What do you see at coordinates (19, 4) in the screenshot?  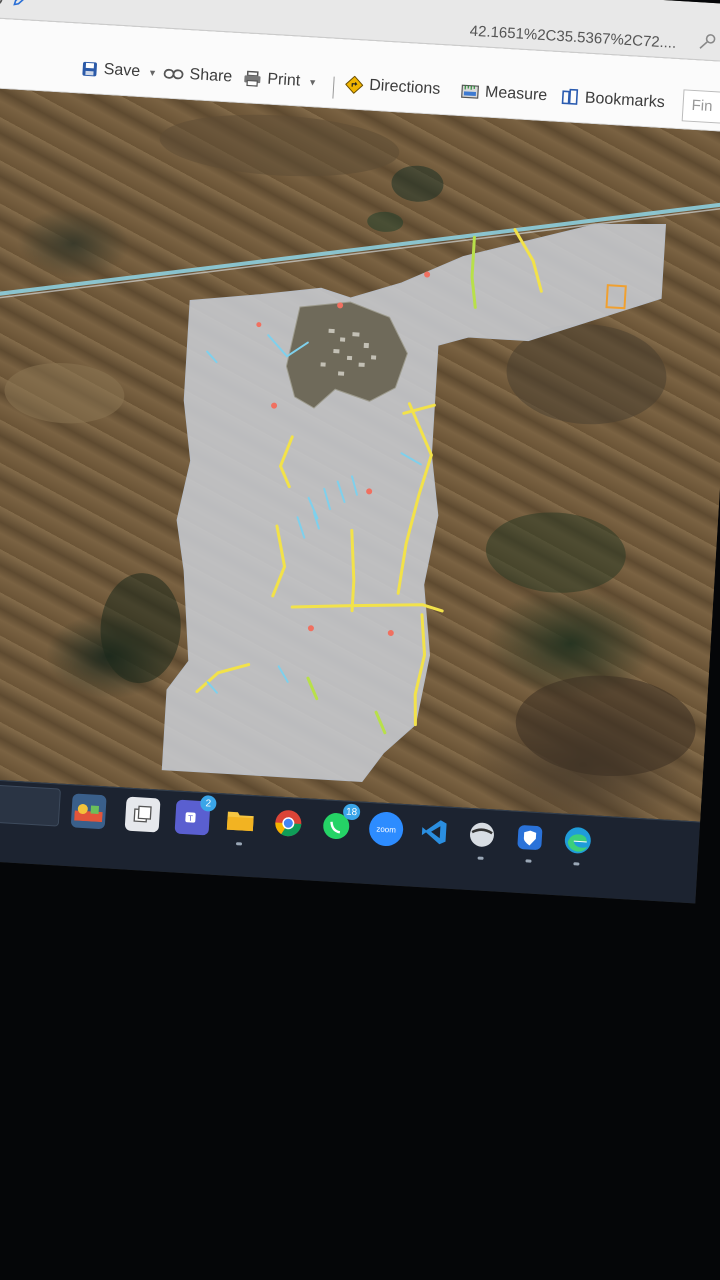 I see `edit-pencil-icon` at bounding box center [19, 4].